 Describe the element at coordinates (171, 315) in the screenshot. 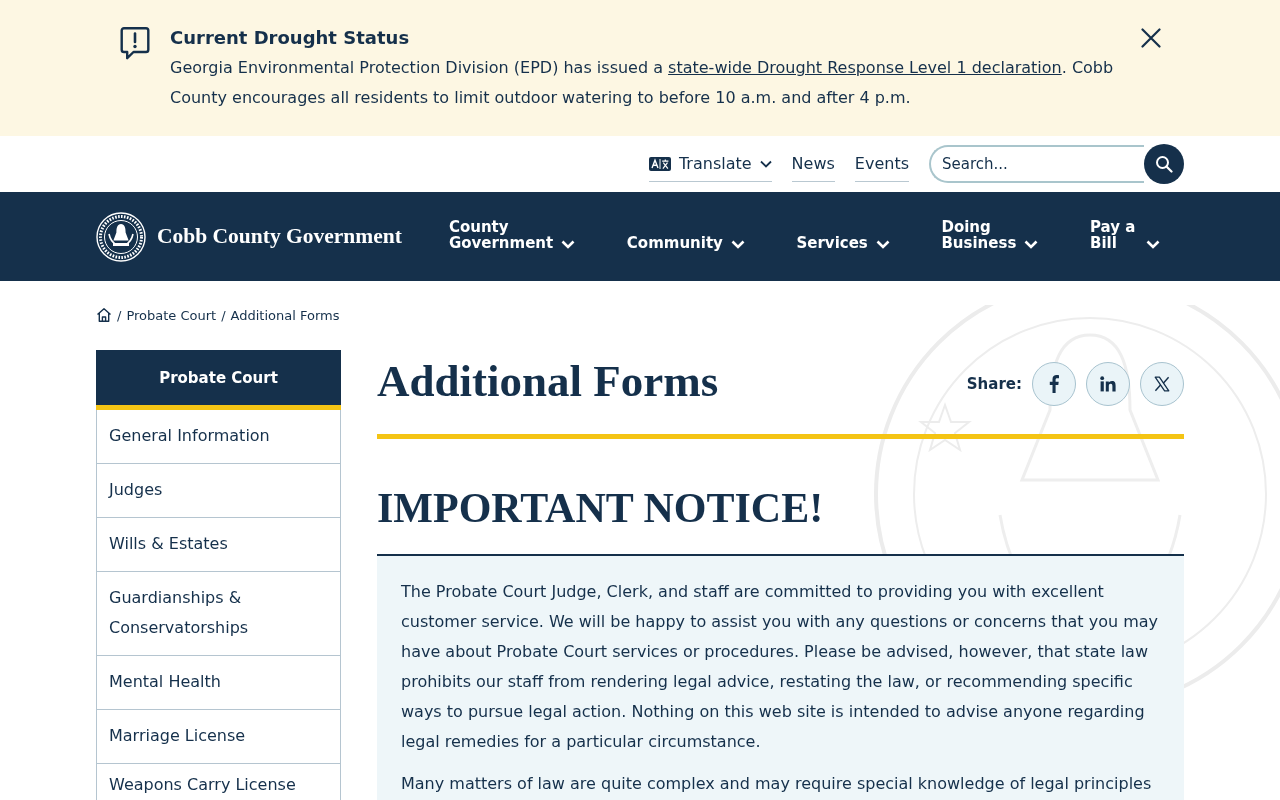

I see `breadcrumb-link: Probate Court` at that location.